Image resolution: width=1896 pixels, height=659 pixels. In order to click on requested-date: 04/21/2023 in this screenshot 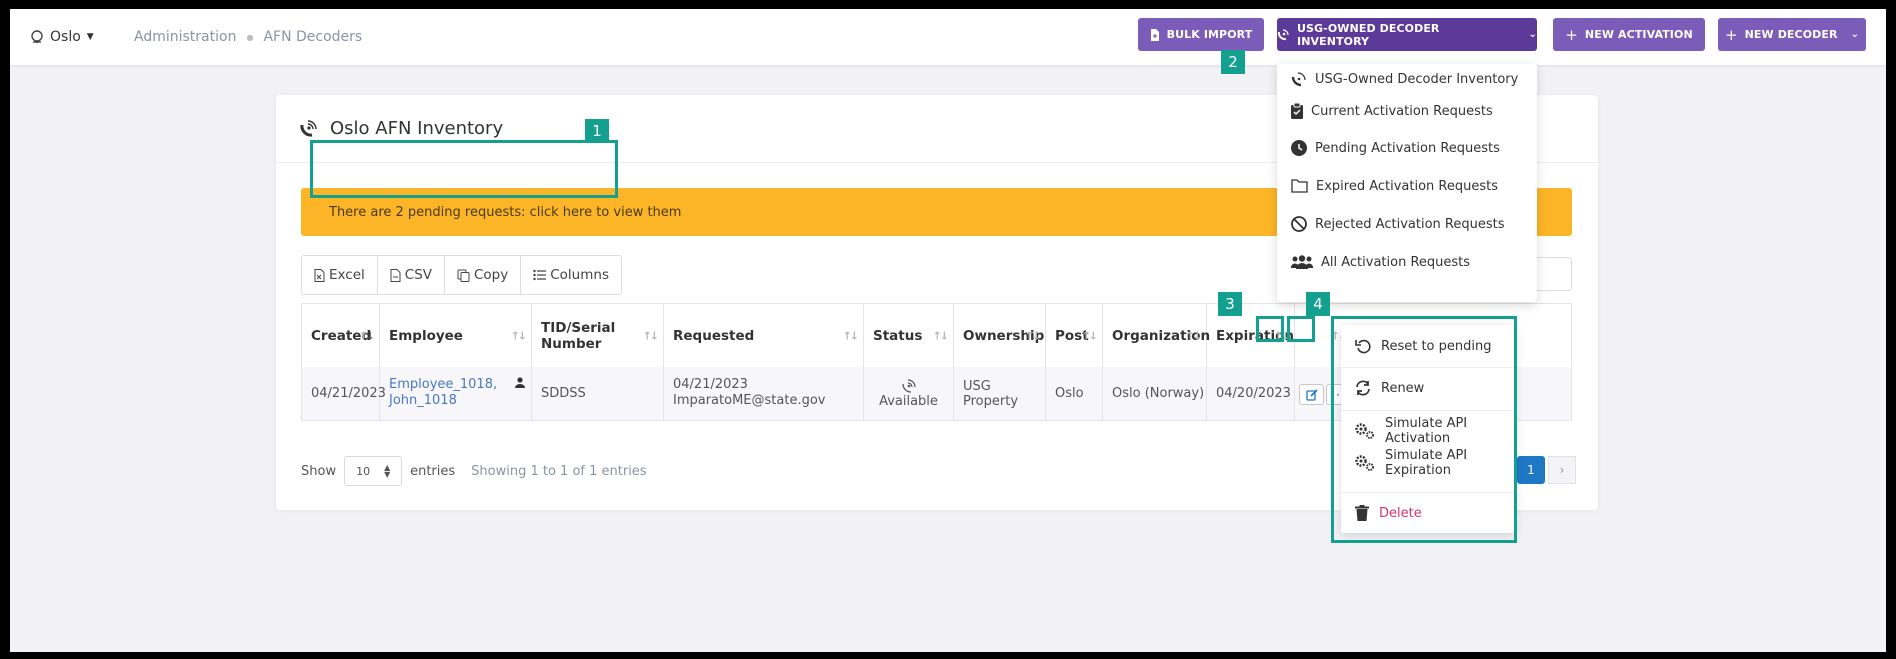, I will do `click(710, 384)`.